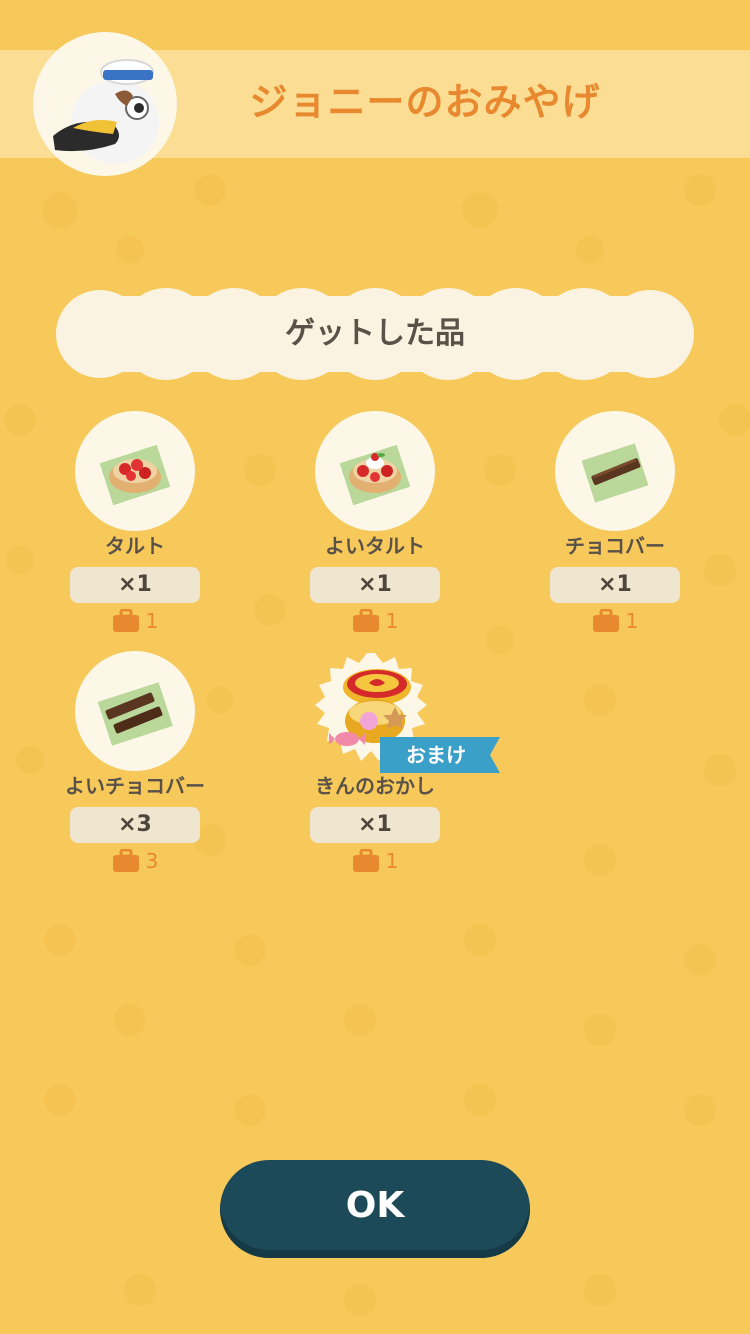  Describe the element at coordinates (375, 786) in the screenshot. I see `item-name: きんのおかし` at that location.